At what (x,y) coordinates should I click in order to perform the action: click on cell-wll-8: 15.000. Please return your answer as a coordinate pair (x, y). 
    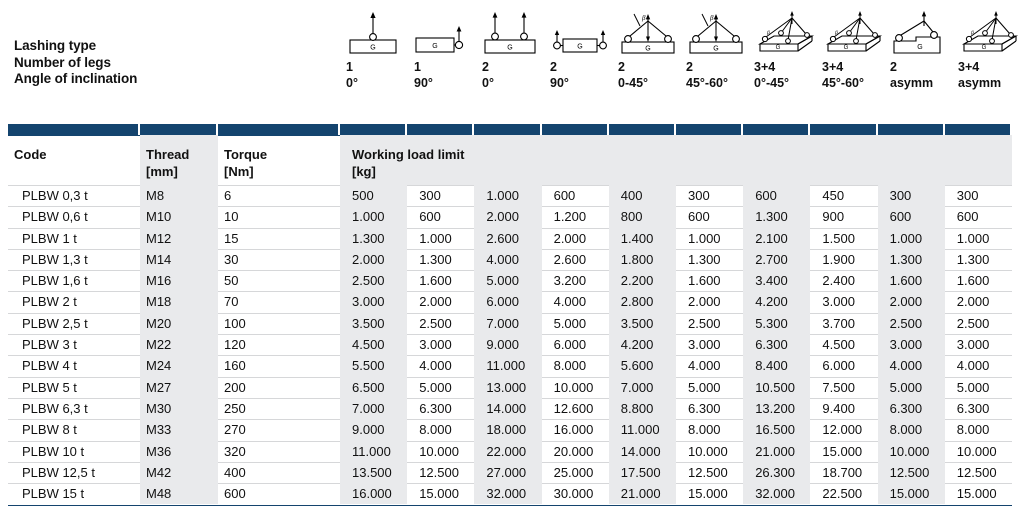
    Looking at the image, I should click on (842, 451).